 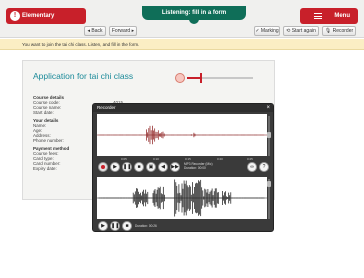 What do you see at coordinates (220, 159) in the screenshot?
I see `time-label: 0:20` at bounding box center [220, 159].